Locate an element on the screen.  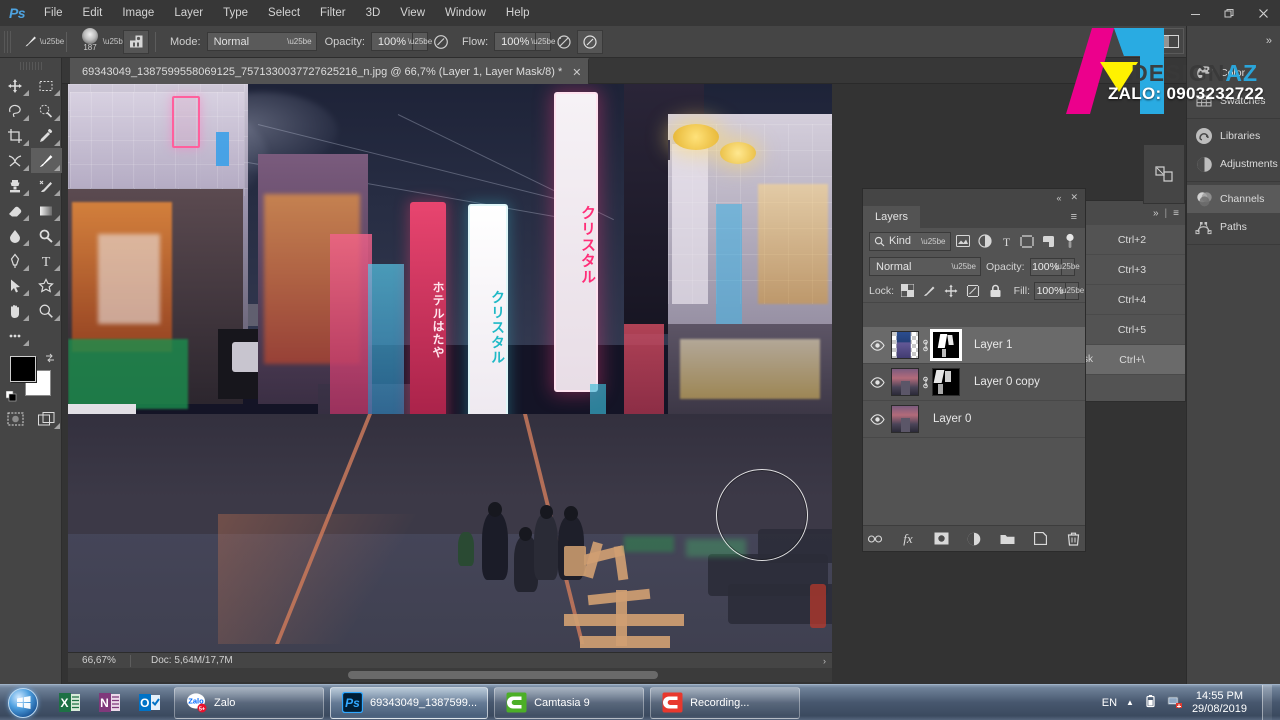
battery-icon is located at coordinates (1150, 703).